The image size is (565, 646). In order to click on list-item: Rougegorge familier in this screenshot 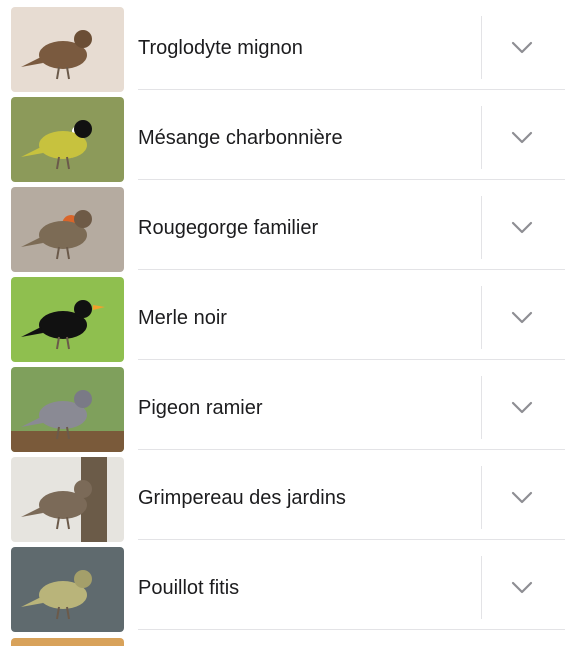, I will do `click(282, 226)`.